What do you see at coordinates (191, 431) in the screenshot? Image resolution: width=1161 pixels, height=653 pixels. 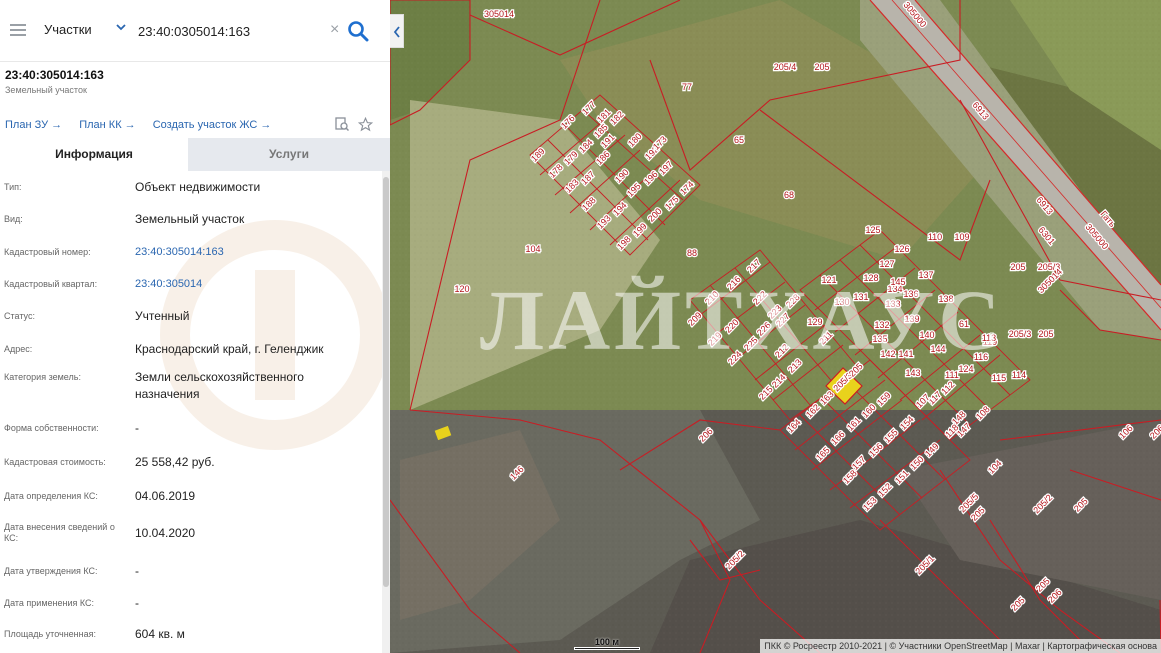 I see `attr-row-ownership: Форма собственности: -` at bounding box center [191, 431].